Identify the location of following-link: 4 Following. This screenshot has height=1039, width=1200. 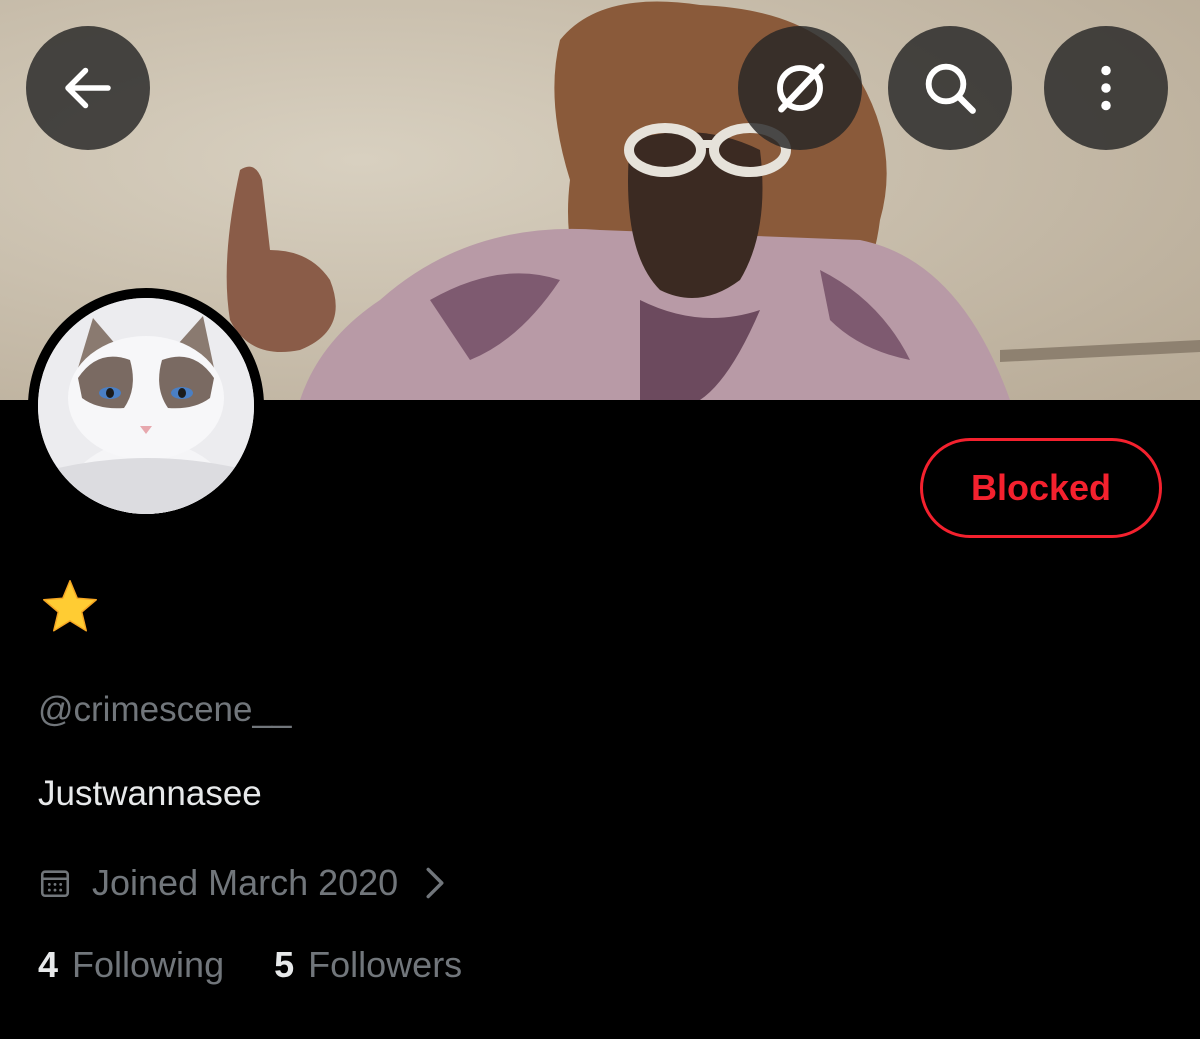
(131, 965).